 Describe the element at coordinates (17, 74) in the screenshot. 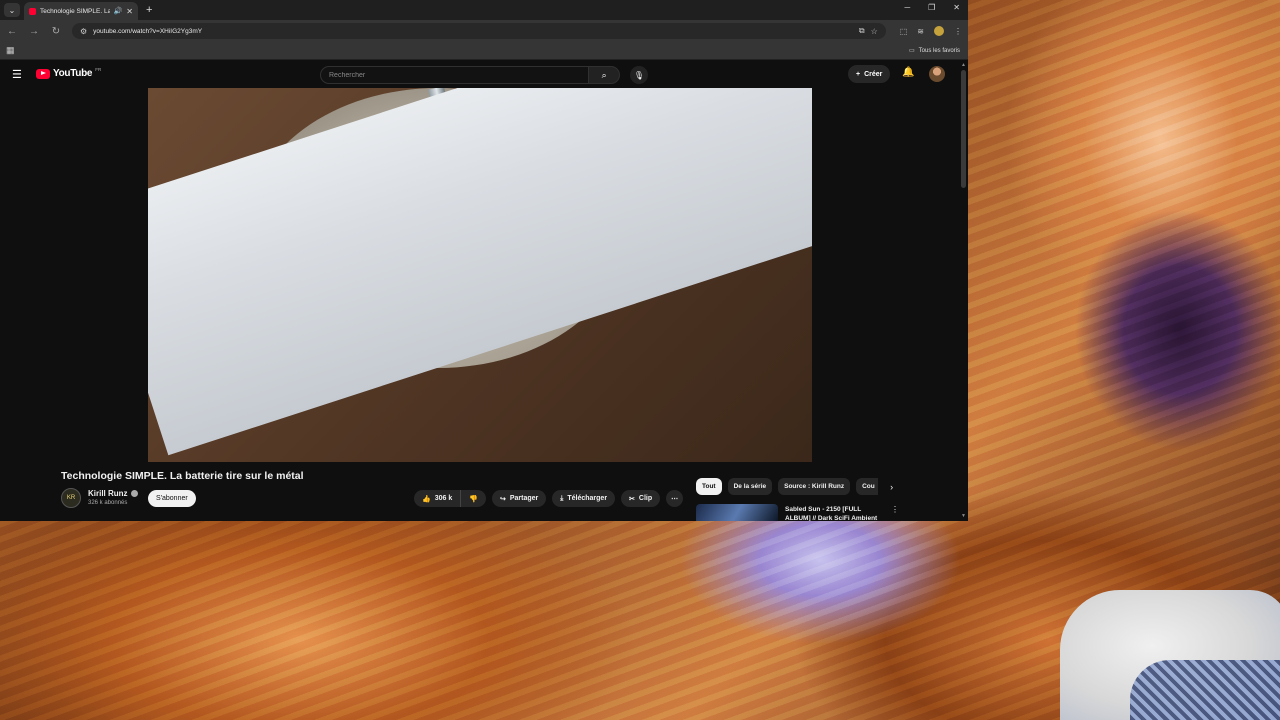

I see `hamburger-menu-icon: ☰` at that location.